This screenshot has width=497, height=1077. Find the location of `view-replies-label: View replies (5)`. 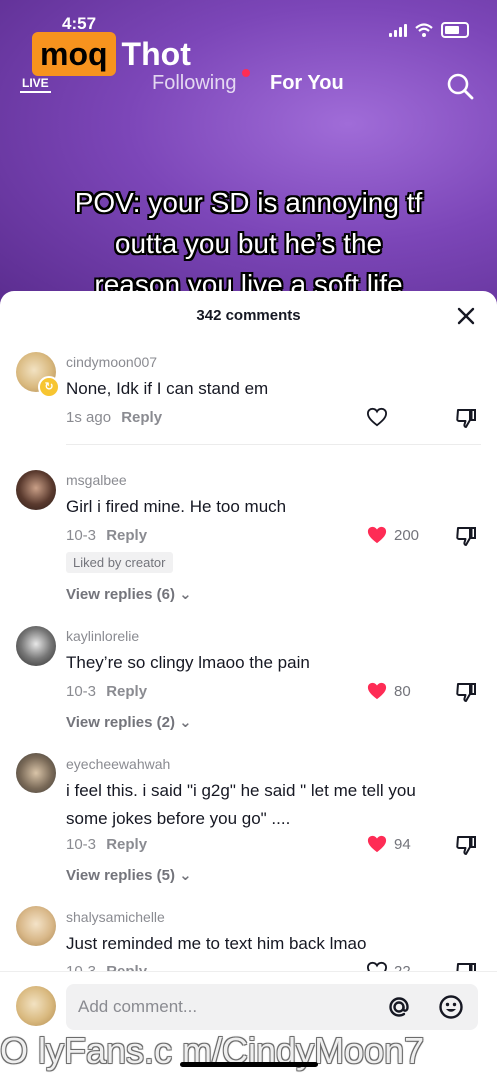

view-replies-label: View replies (5) is located at coordinates (120, 875).